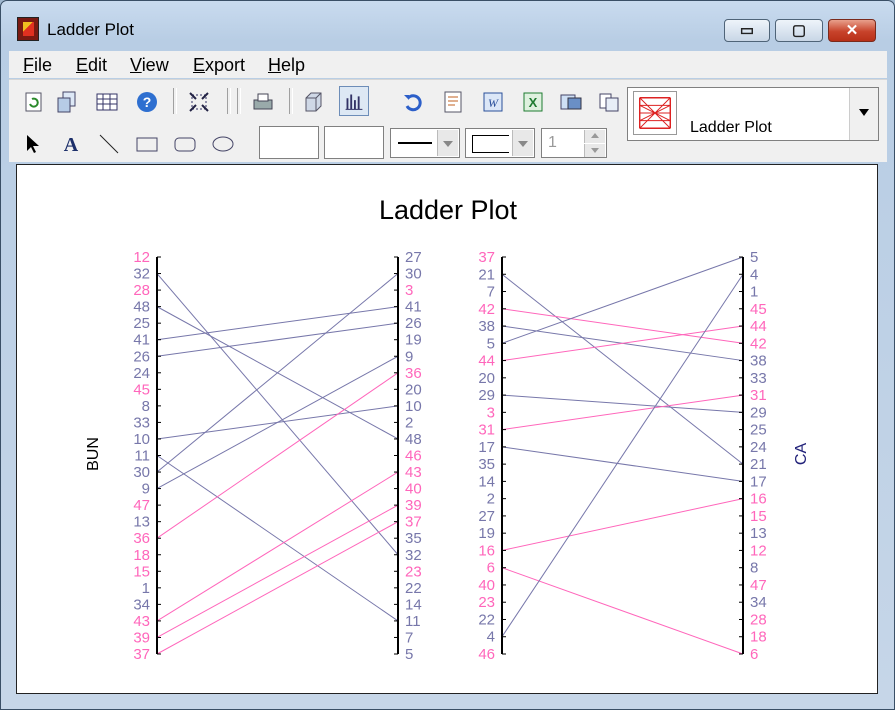 This screenshot has height=710, width=895. I want to click on bun-right-tick-label: 46, so click(413, 456).